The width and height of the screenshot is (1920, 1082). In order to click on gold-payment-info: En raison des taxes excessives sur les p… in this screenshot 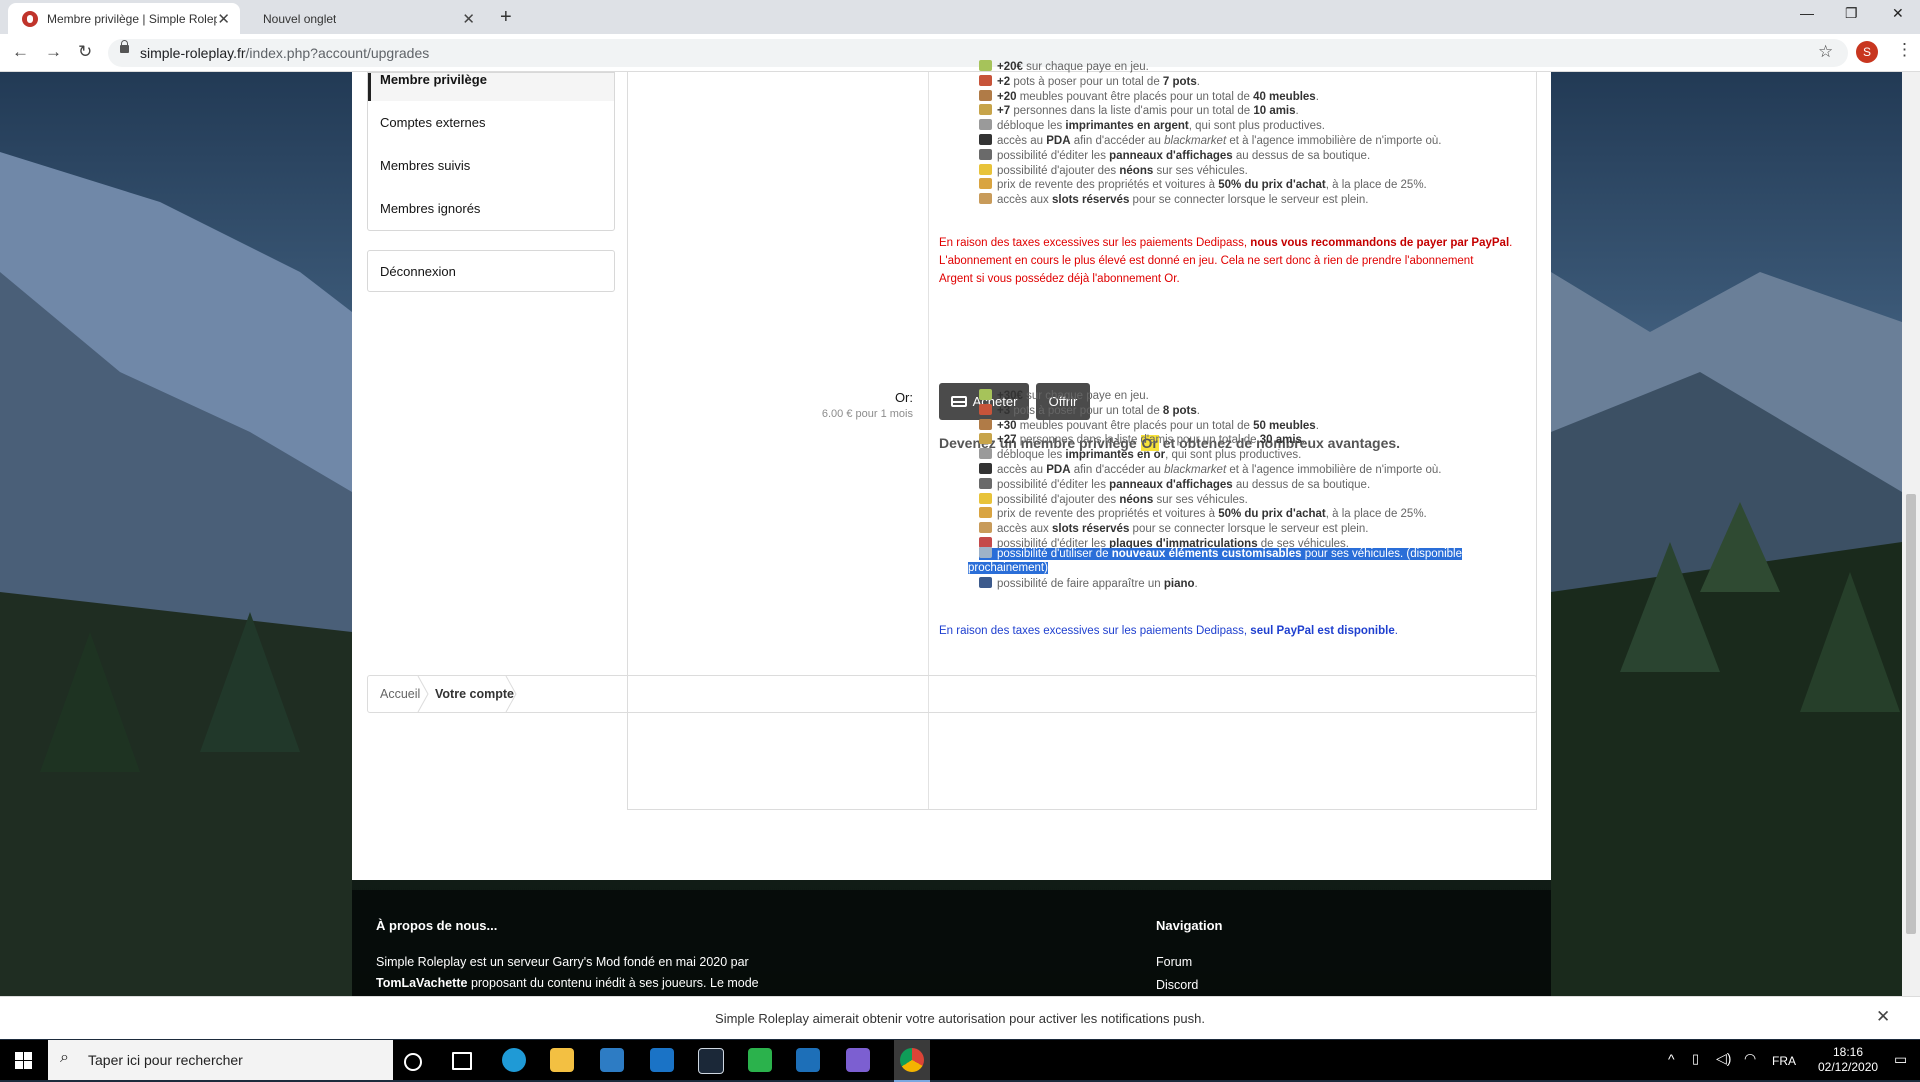, I will do `click(1168, 631)`.